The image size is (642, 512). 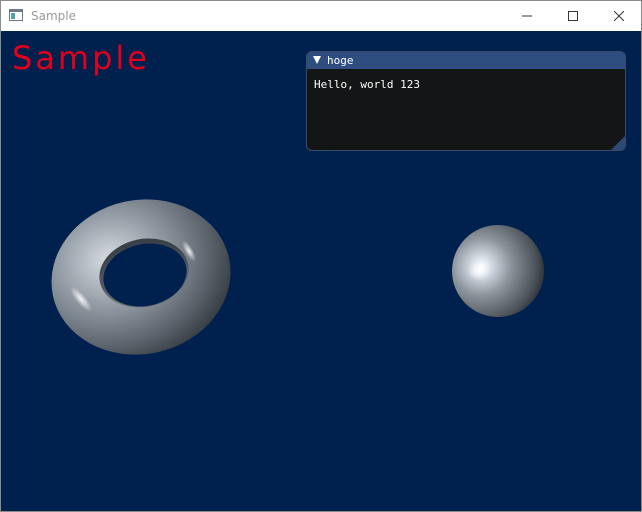 I want to click on imgui-window-hoge: hoge Hello, world 123, so click(x=466, y=101).